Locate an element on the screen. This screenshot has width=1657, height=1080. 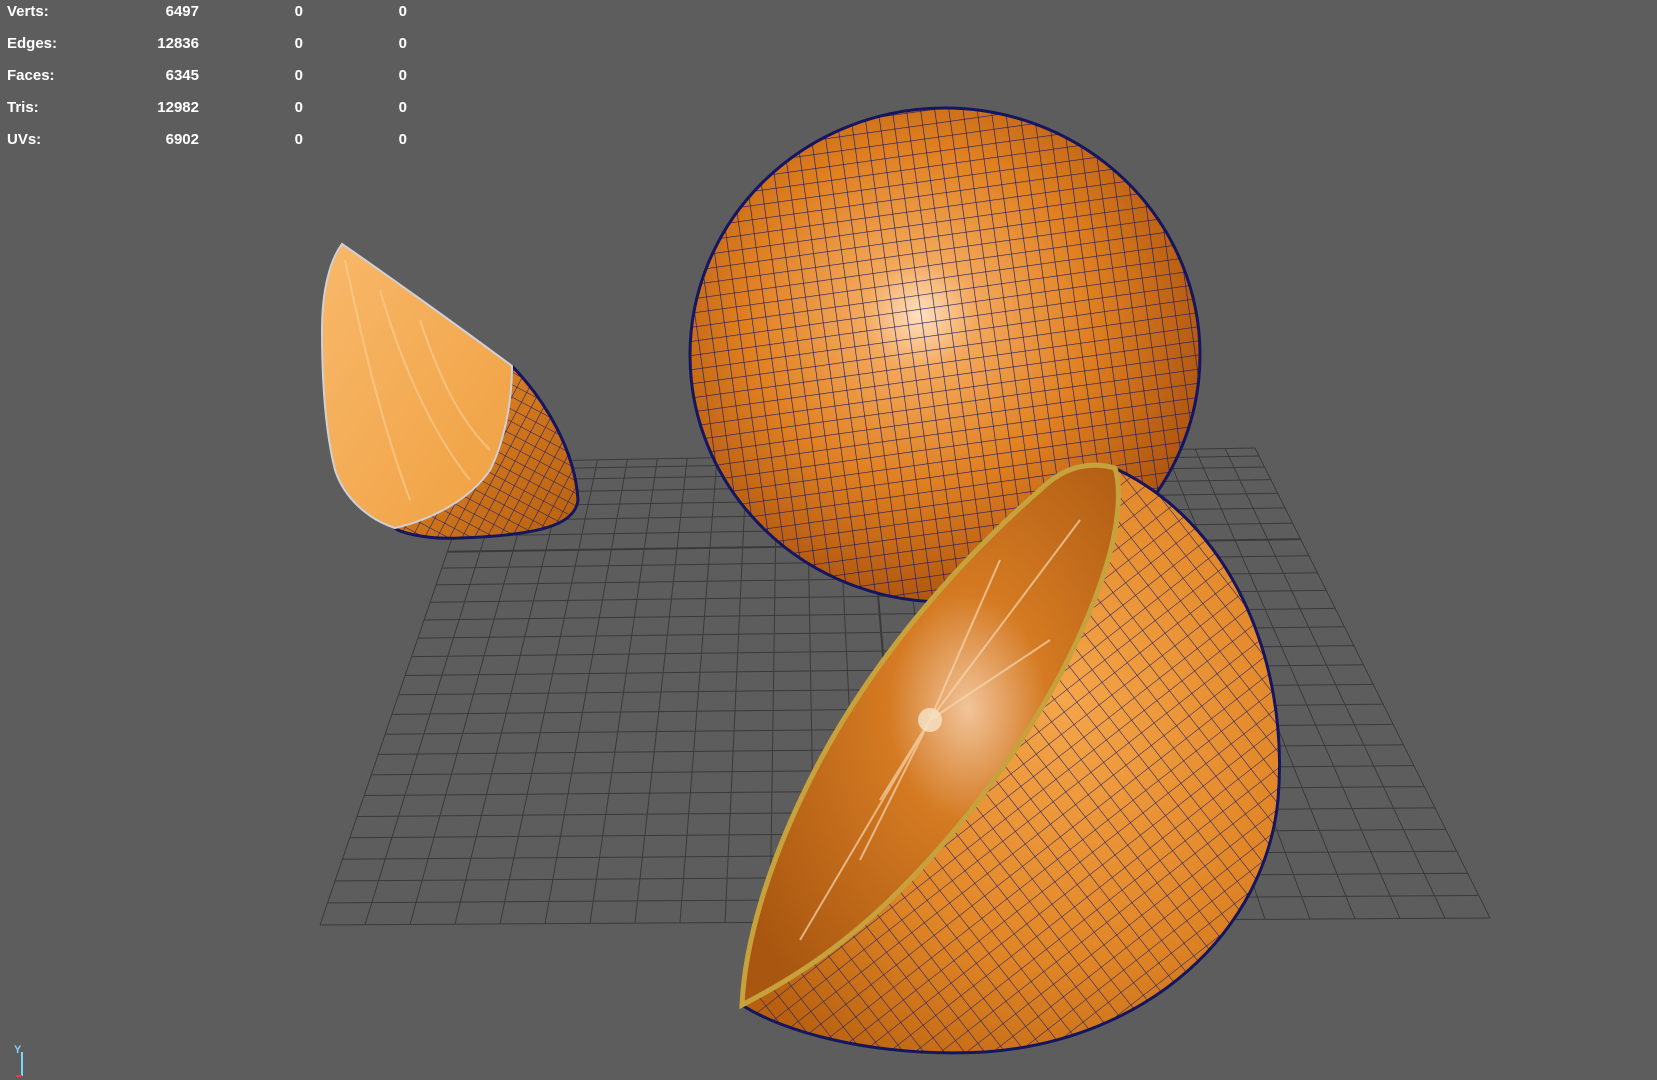
axis-y-label: Y is located at coordinates (18, 1050).